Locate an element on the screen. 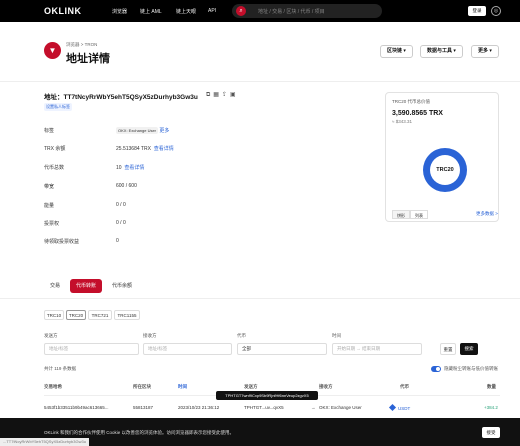  col-header-time: 时间 is located at coordinates (182, 387).